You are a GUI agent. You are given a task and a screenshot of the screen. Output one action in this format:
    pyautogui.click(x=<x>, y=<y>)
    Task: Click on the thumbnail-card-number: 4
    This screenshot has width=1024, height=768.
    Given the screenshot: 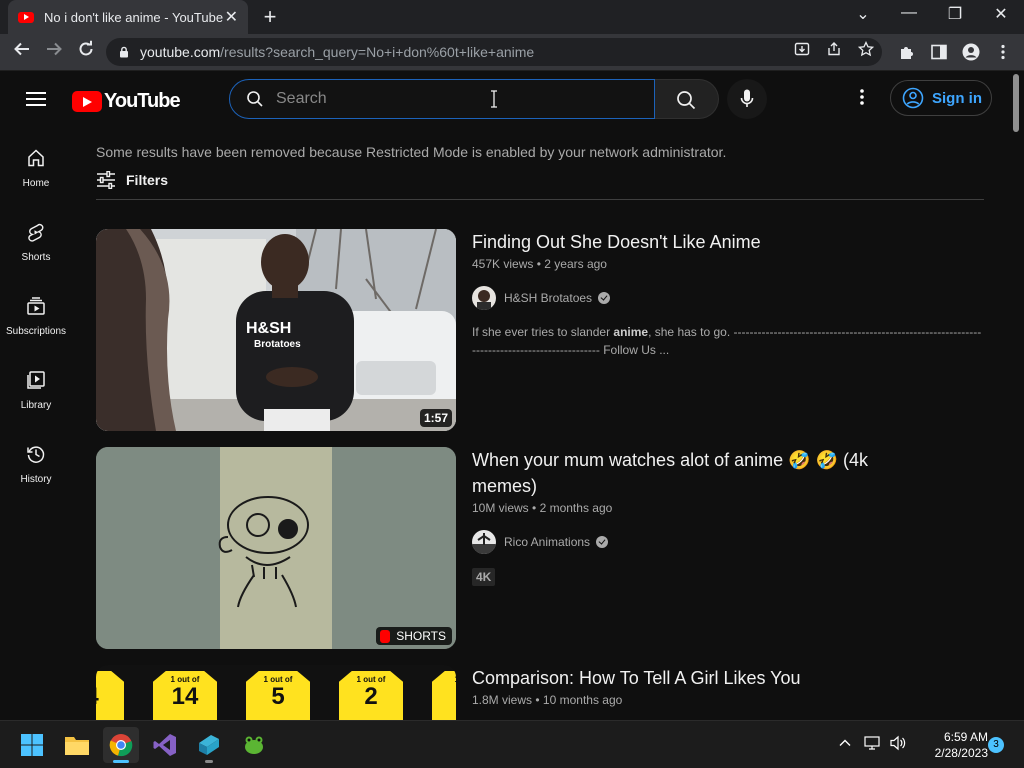 What is the action you would take?
    pyautogui.click(x=110, y=697)
    